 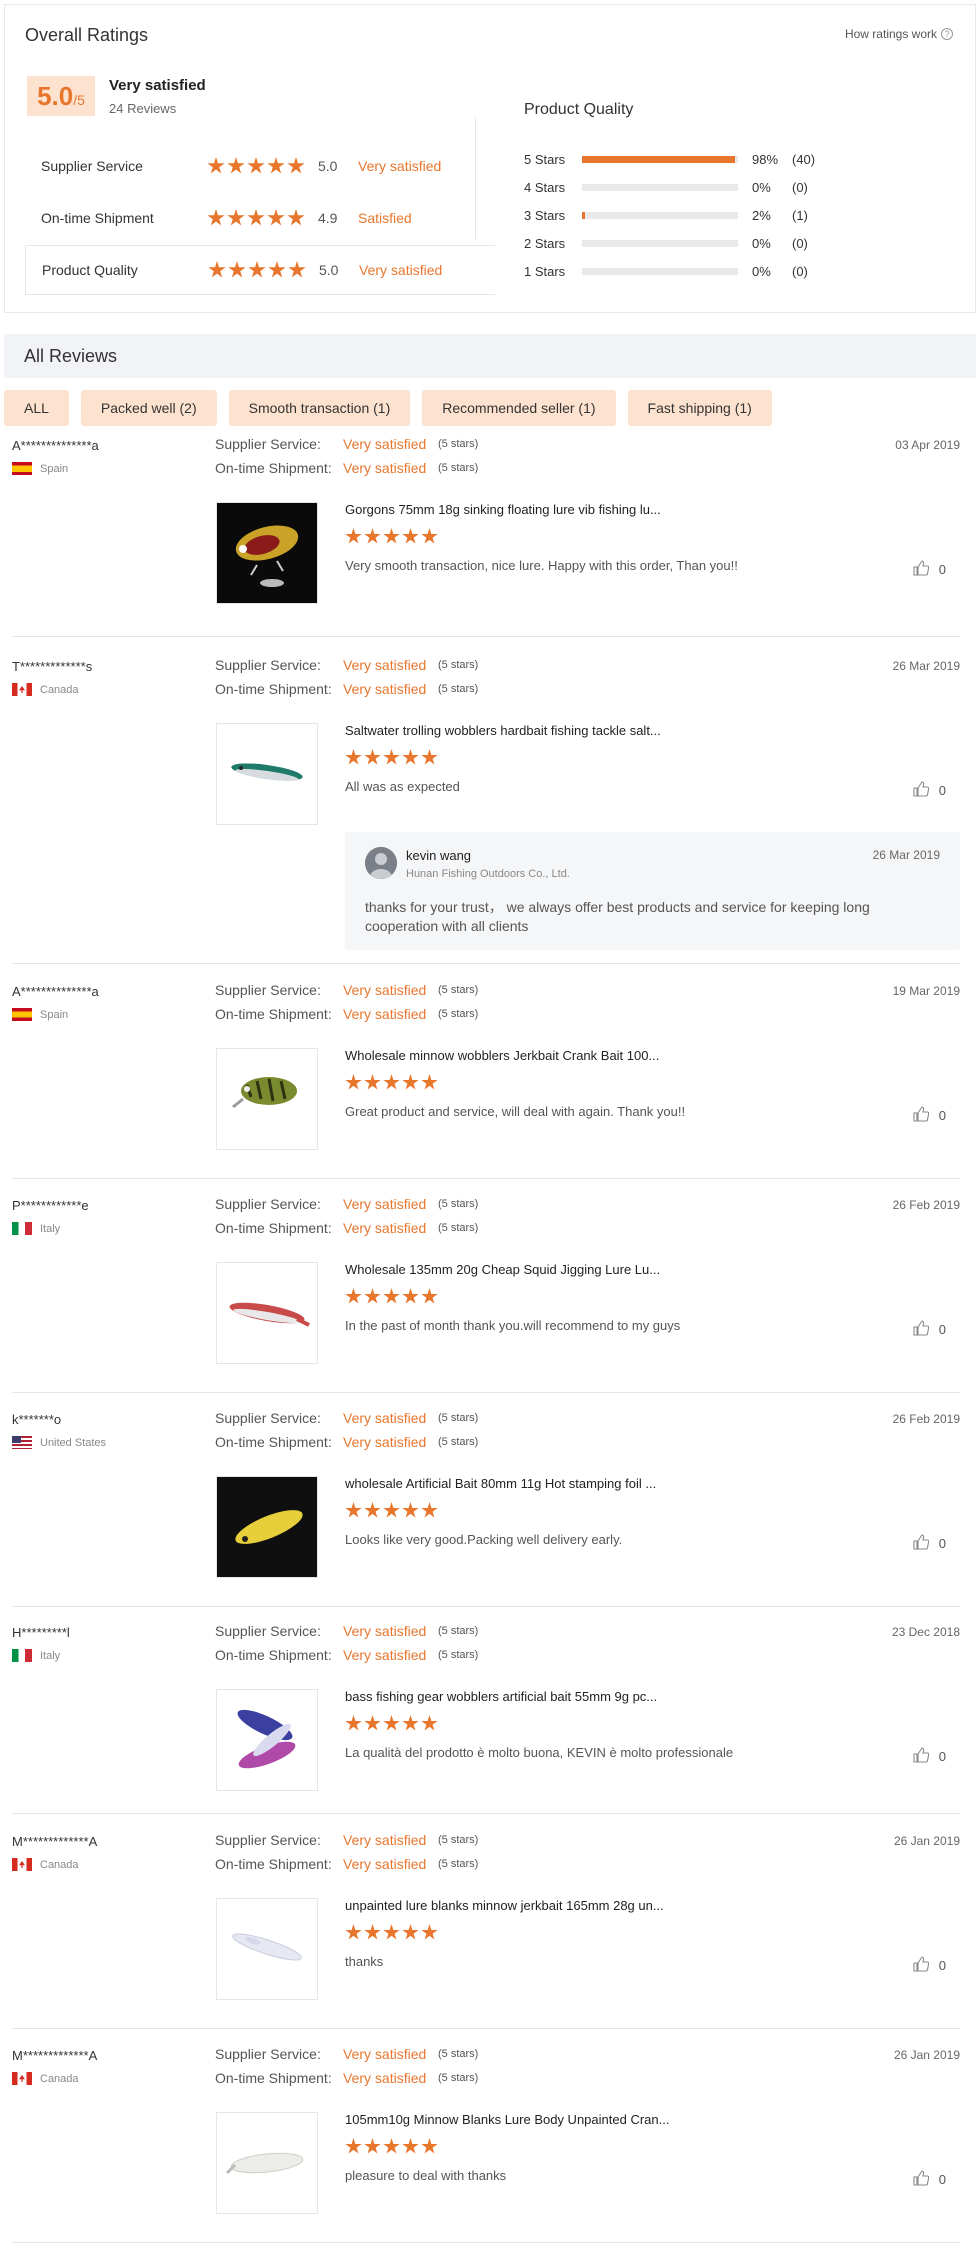 I want to click on review-filter-chip: Fast shipping (1), so click(x=699, y=408).